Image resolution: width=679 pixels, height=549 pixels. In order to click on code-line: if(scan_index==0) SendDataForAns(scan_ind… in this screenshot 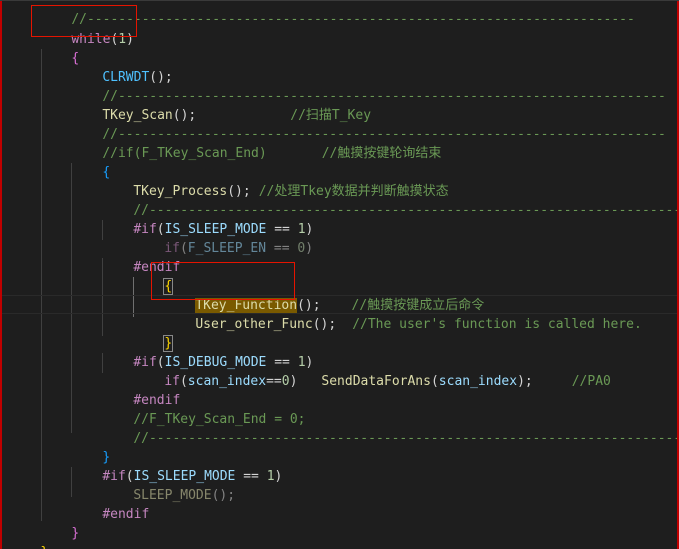, I will do `click(387, 381)`.